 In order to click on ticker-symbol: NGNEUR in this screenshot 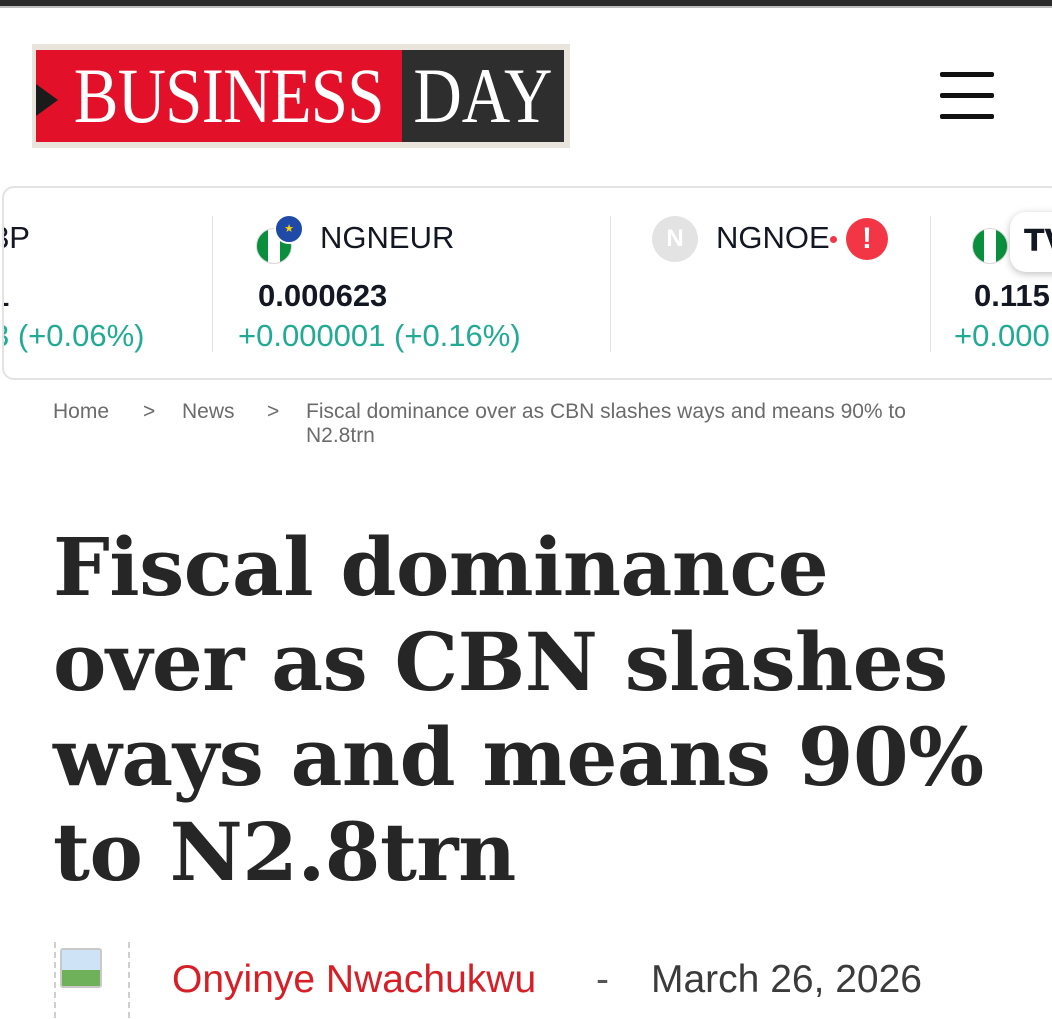, I will do `click(387, 237)`.